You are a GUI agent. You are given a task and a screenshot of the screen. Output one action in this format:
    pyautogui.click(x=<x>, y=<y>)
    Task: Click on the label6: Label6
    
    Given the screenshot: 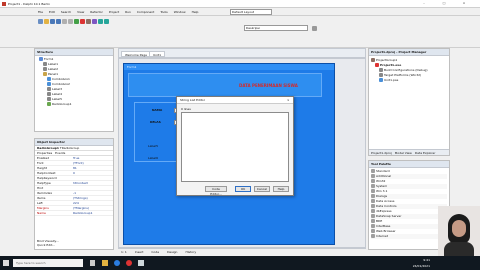 What is the action you would take?
    pyautogui.click(x=153, y=158)
    